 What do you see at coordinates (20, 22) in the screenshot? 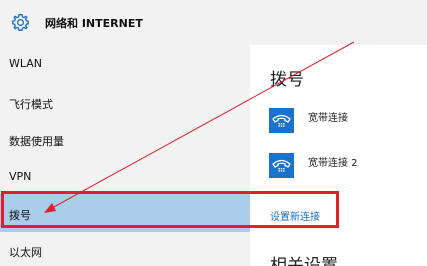
I see `gear-icon` at bounding box center [20, 22].